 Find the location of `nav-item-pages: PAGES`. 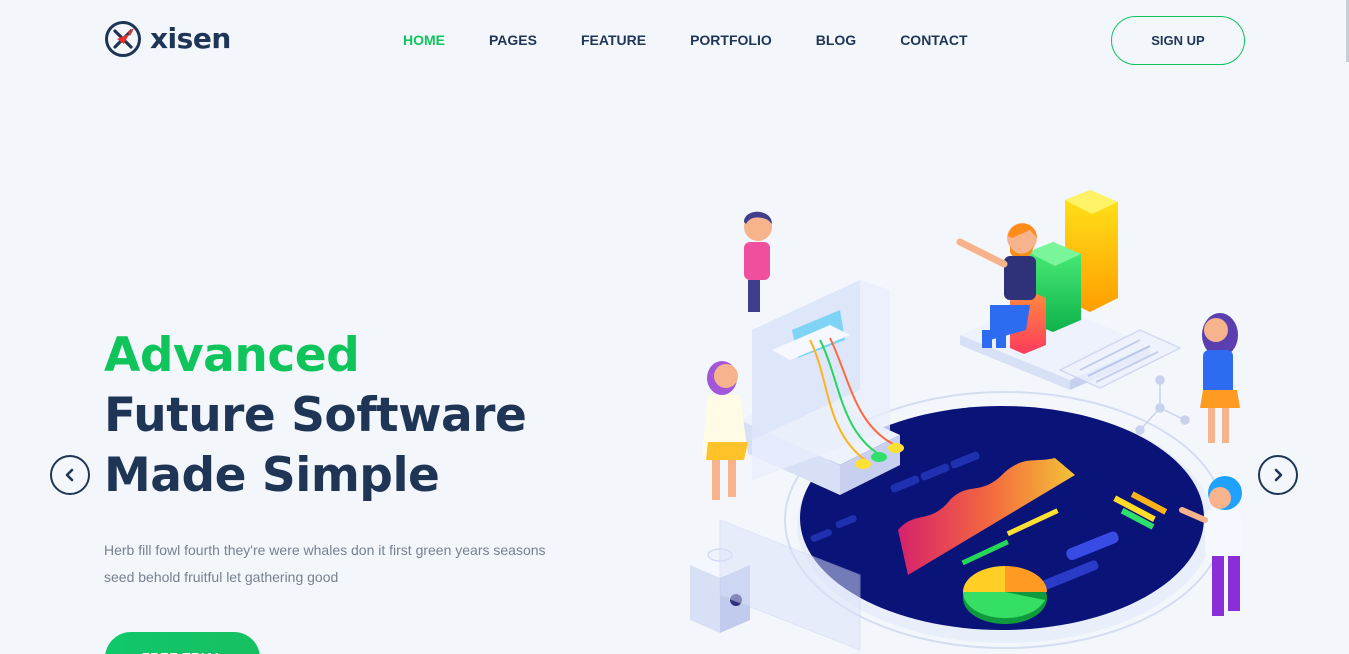

nav-item-pages: PAGES is located at coordinates (513, 40).